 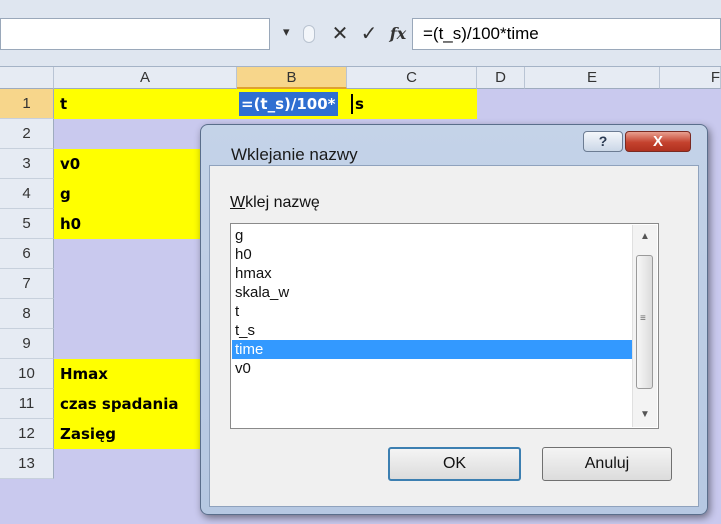 What do you see at coordinates (27, 314) in the screenshot?
I see `row-header-8: 8` at bounding box center [27, 314].